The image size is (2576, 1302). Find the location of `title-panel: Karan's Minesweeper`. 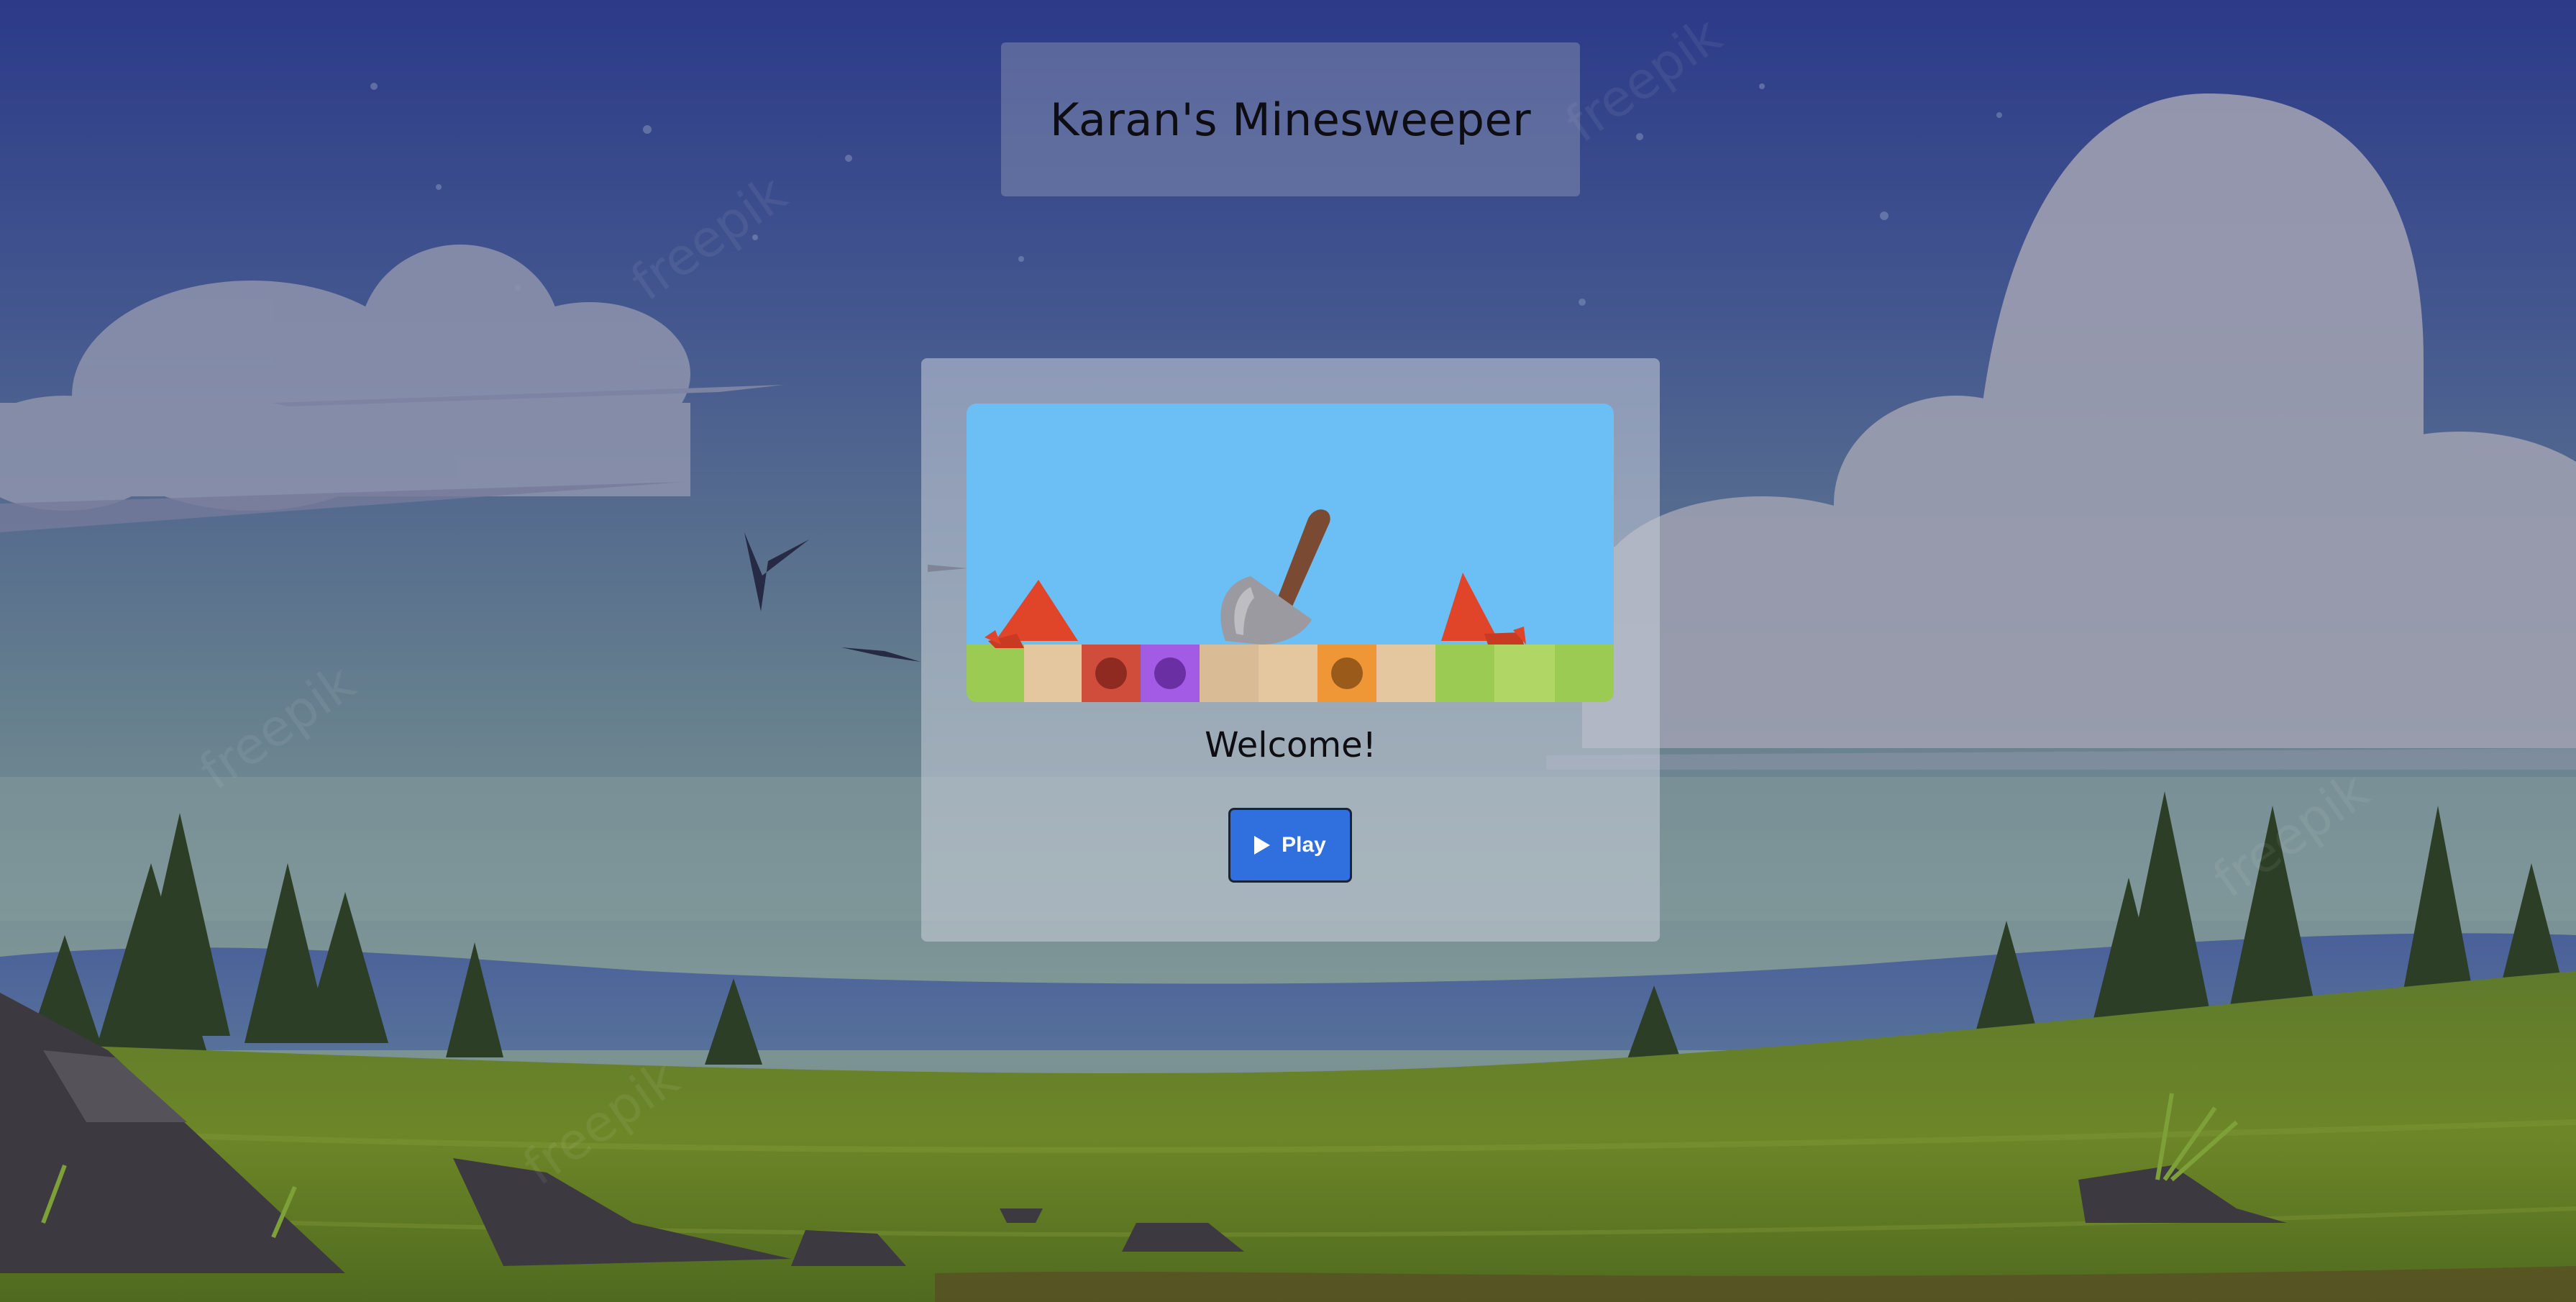

title-panel: Karan's Minesweeper is located at coordinates (1290, 119).